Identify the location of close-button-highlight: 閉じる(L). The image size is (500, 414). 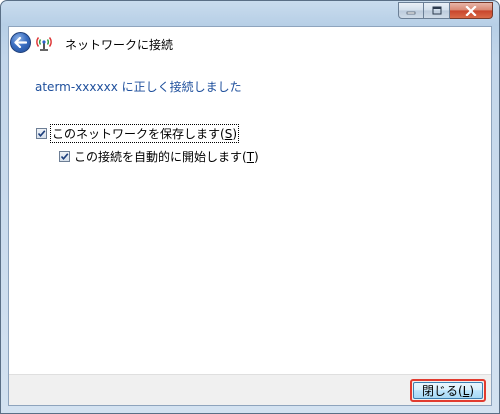
(448, 390).